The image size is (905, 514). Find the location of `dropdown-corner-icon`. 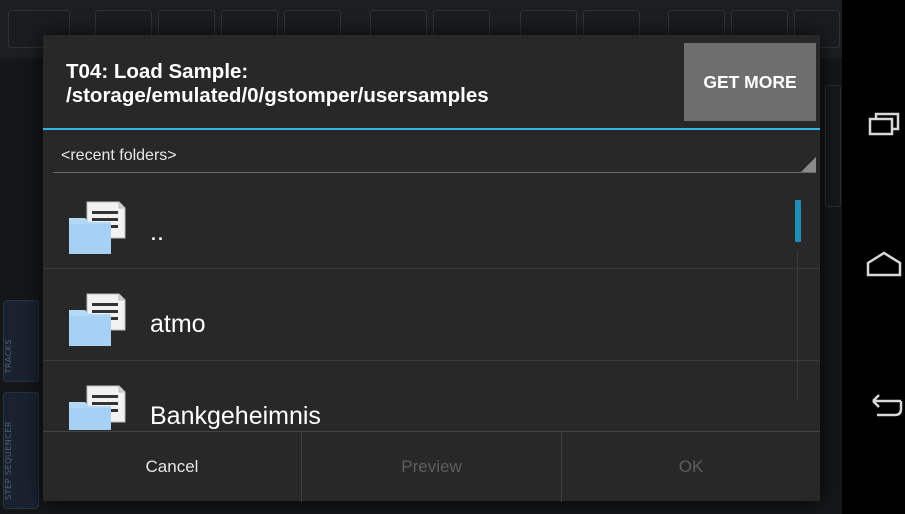

dropdown-corner-icon is located at coordinates (808, 164).